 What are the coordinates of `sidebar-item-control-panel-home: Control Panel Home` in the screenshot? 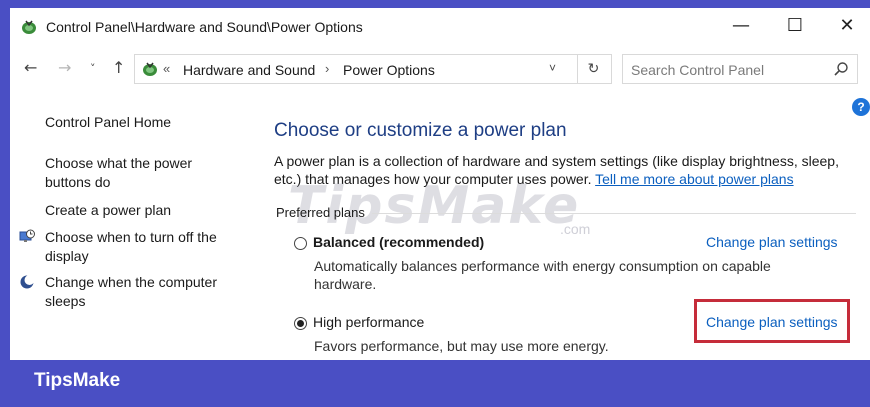 It's located at (108, 122).